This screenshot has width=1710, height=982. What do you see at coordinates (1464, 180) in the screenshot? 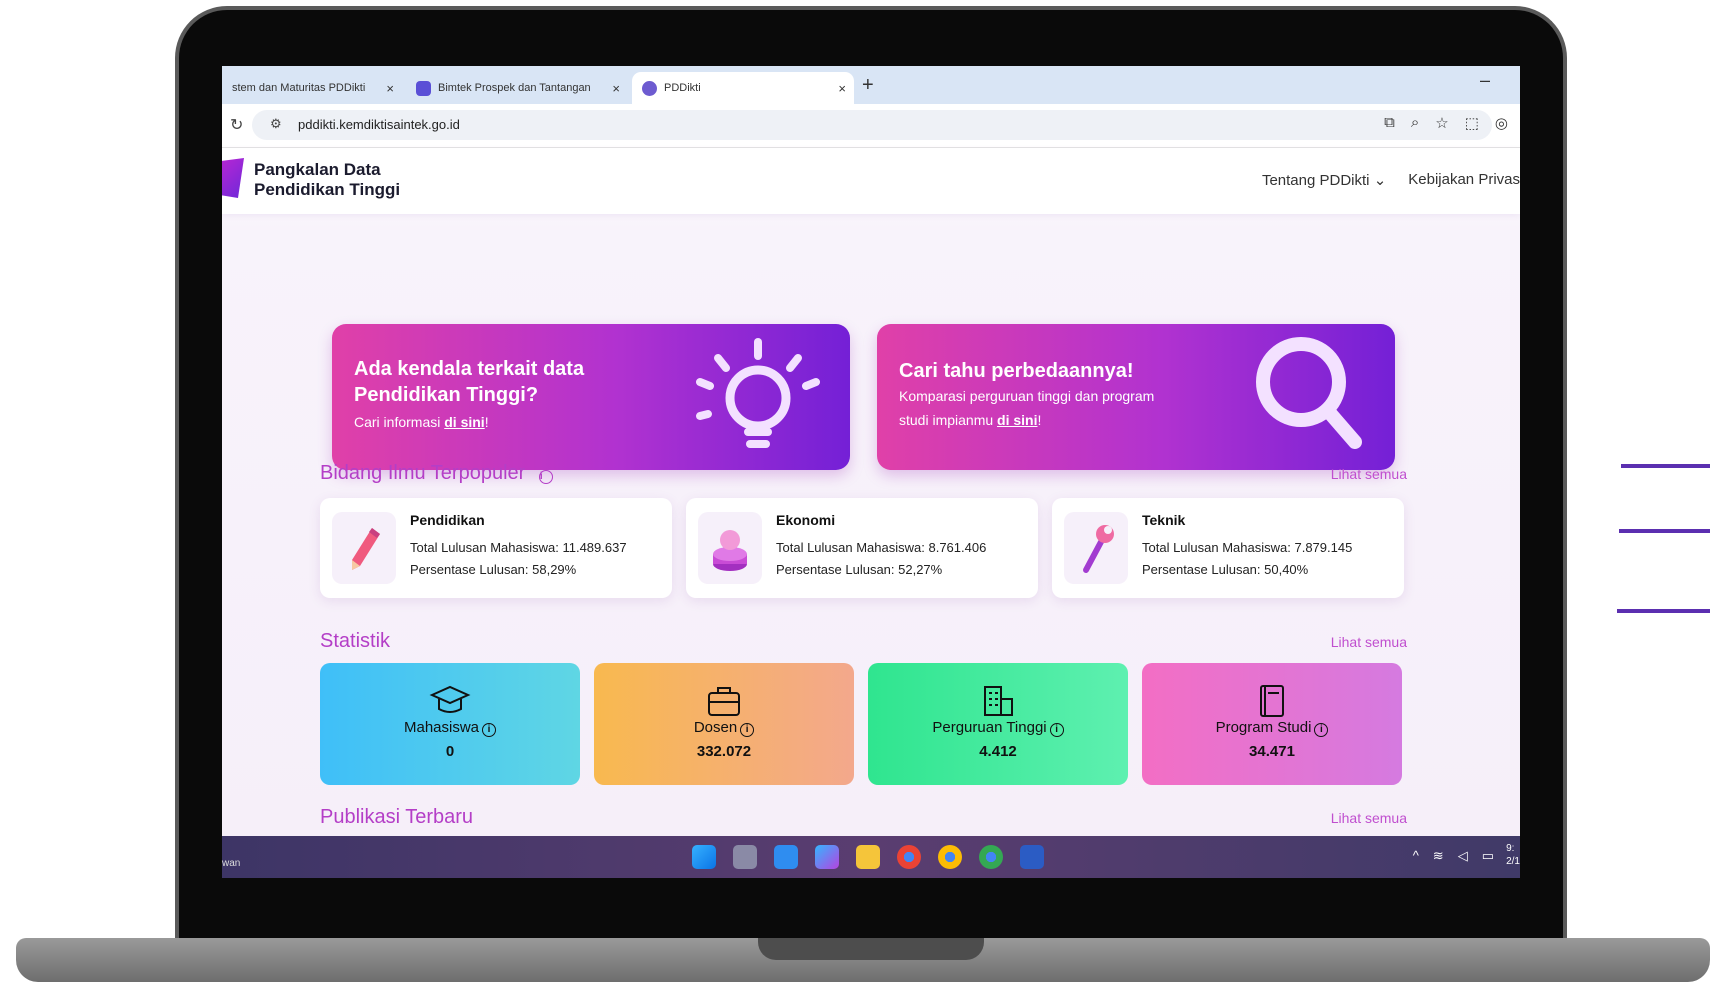
I see `nav-privacy: Kebijakan Privas` at bounding box center [1464, 180].